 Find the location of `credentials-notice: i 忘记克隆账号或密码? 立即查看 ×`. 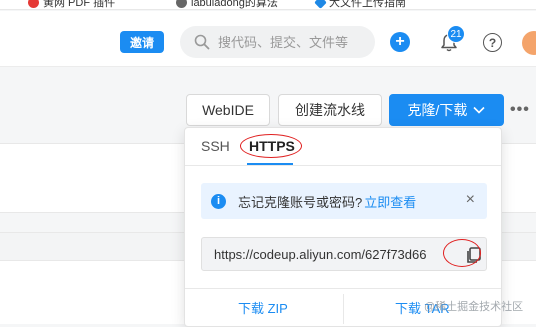

credentials-notice: i 忘记克隆账号或密码? 立即查看 × is located at coordinates (344, 201).